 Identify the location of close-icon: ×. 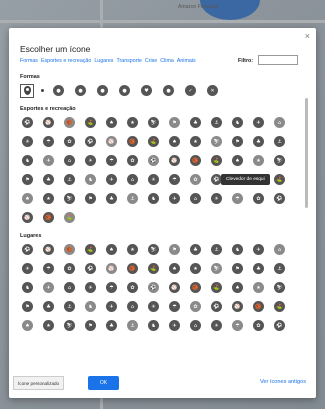
(307, 36).